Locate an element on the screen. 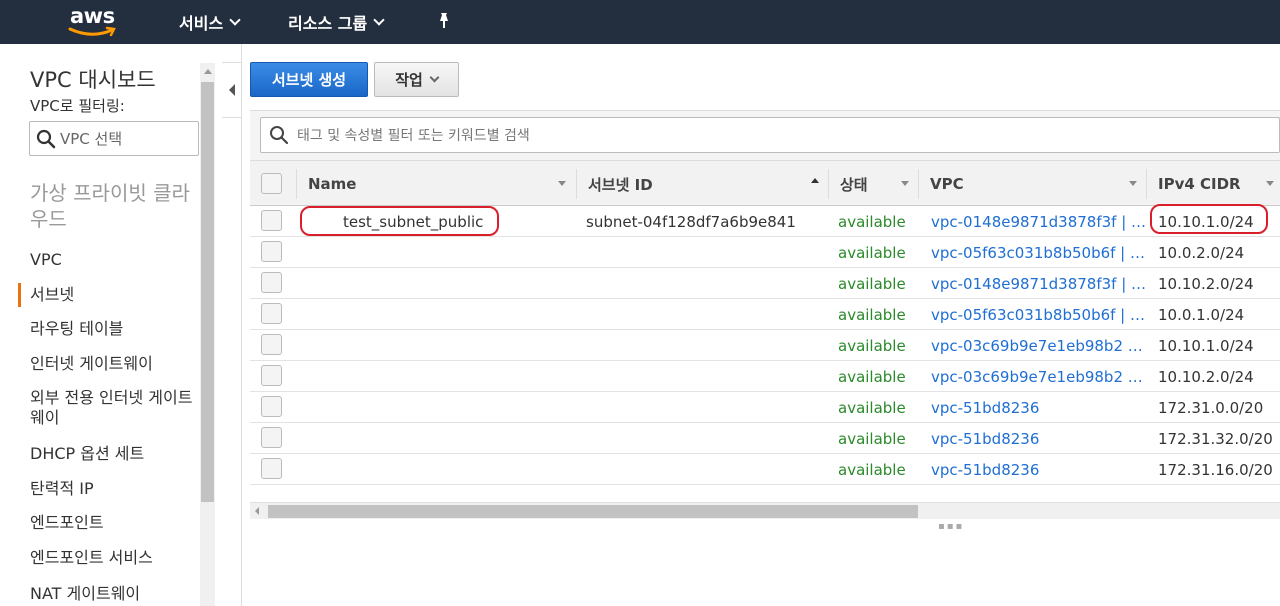 The width and height of the screenshot is (1280, 606). sidebar-scrollbar is located at coordinates (207, 334).